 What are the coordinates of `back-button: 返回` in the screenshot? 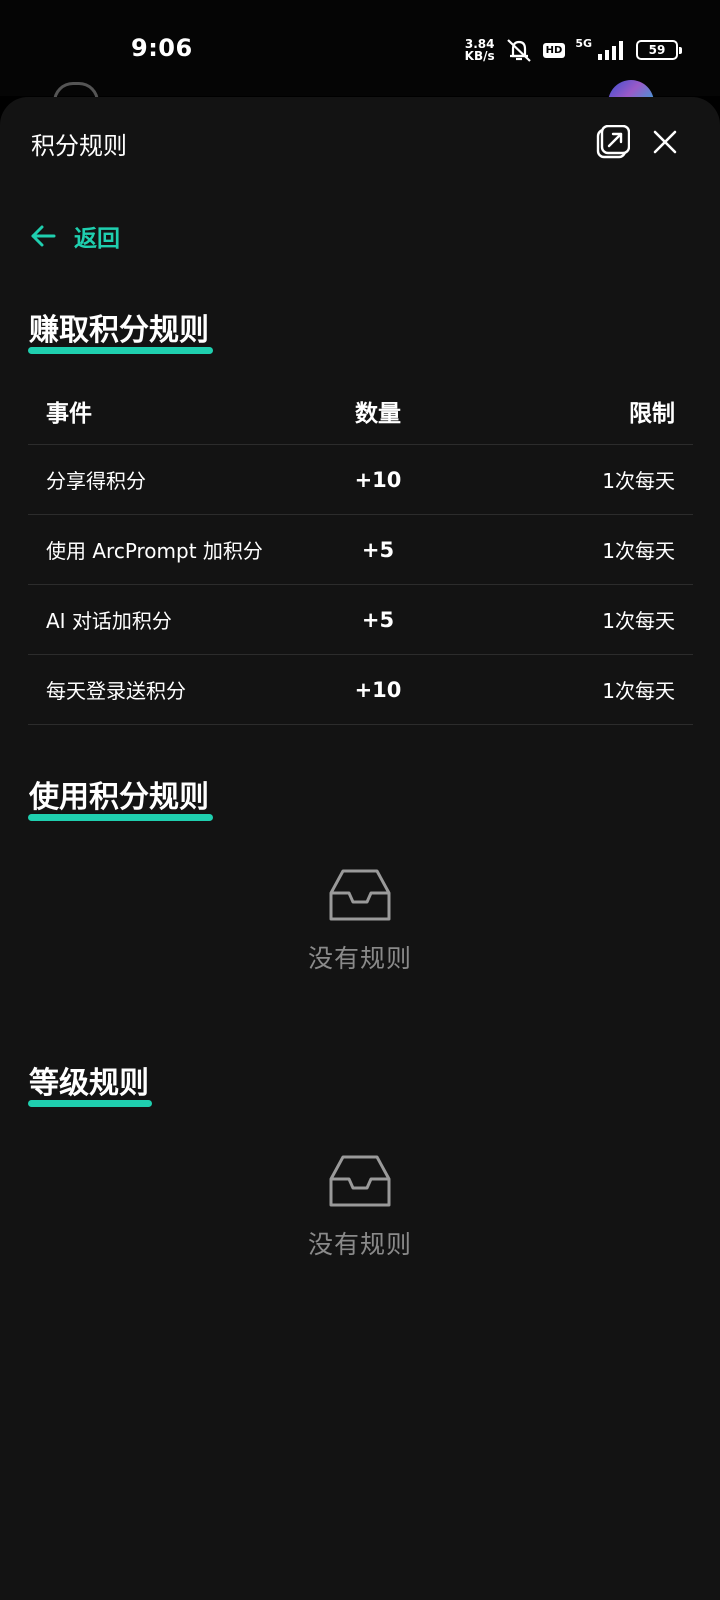 It's located at (75, 236).